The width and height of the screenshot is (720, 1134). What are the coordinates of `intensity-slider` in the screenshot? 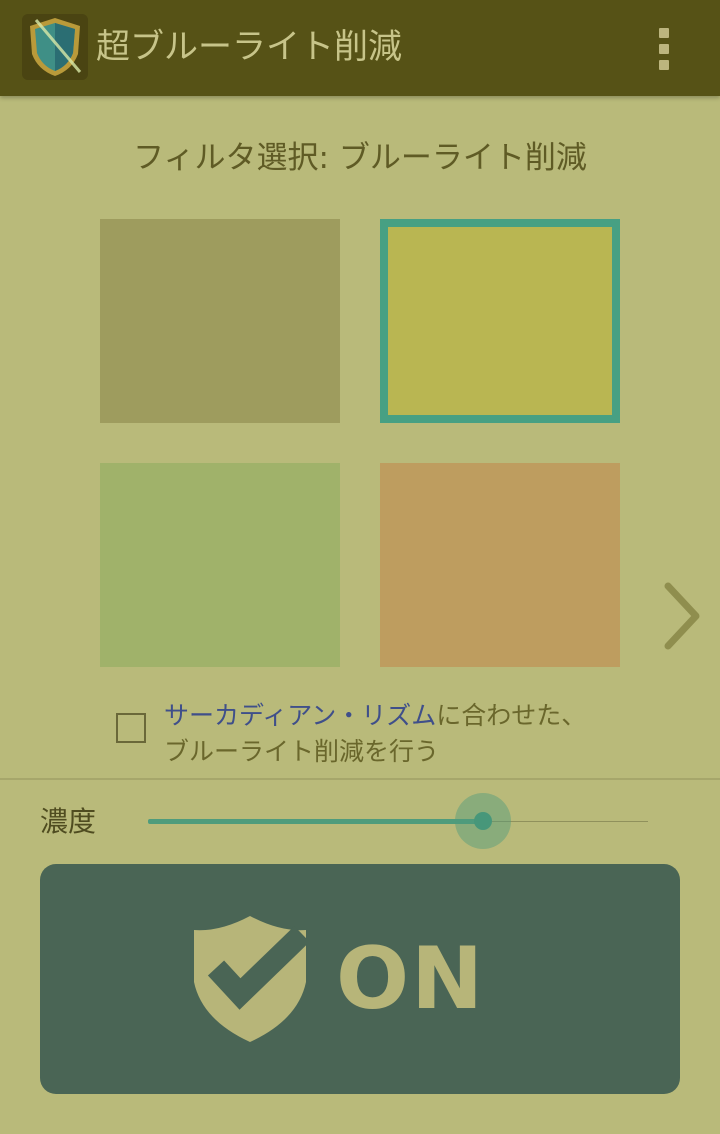 It's located at (398, 822).